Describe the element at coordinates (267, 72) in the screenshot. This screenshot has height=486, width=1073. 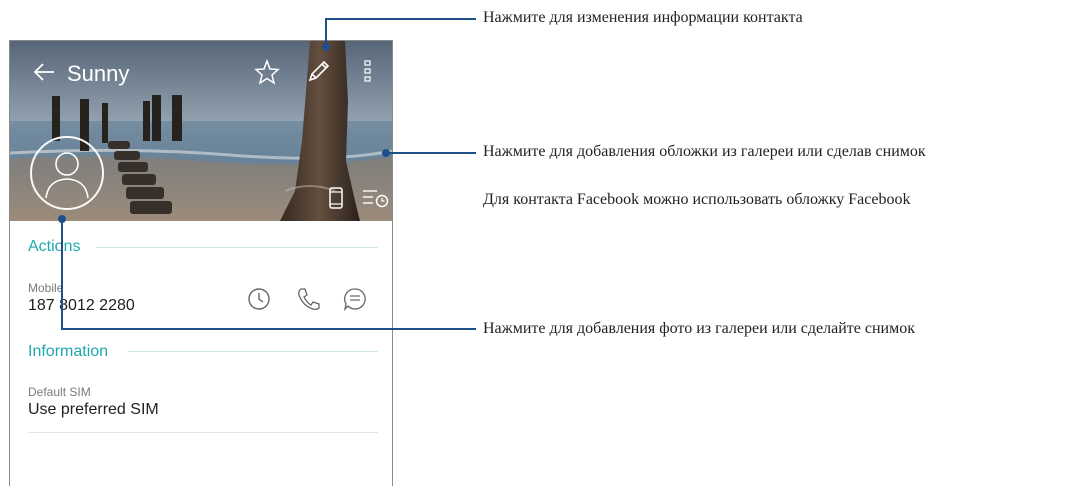
I see `star-icon` at that location.